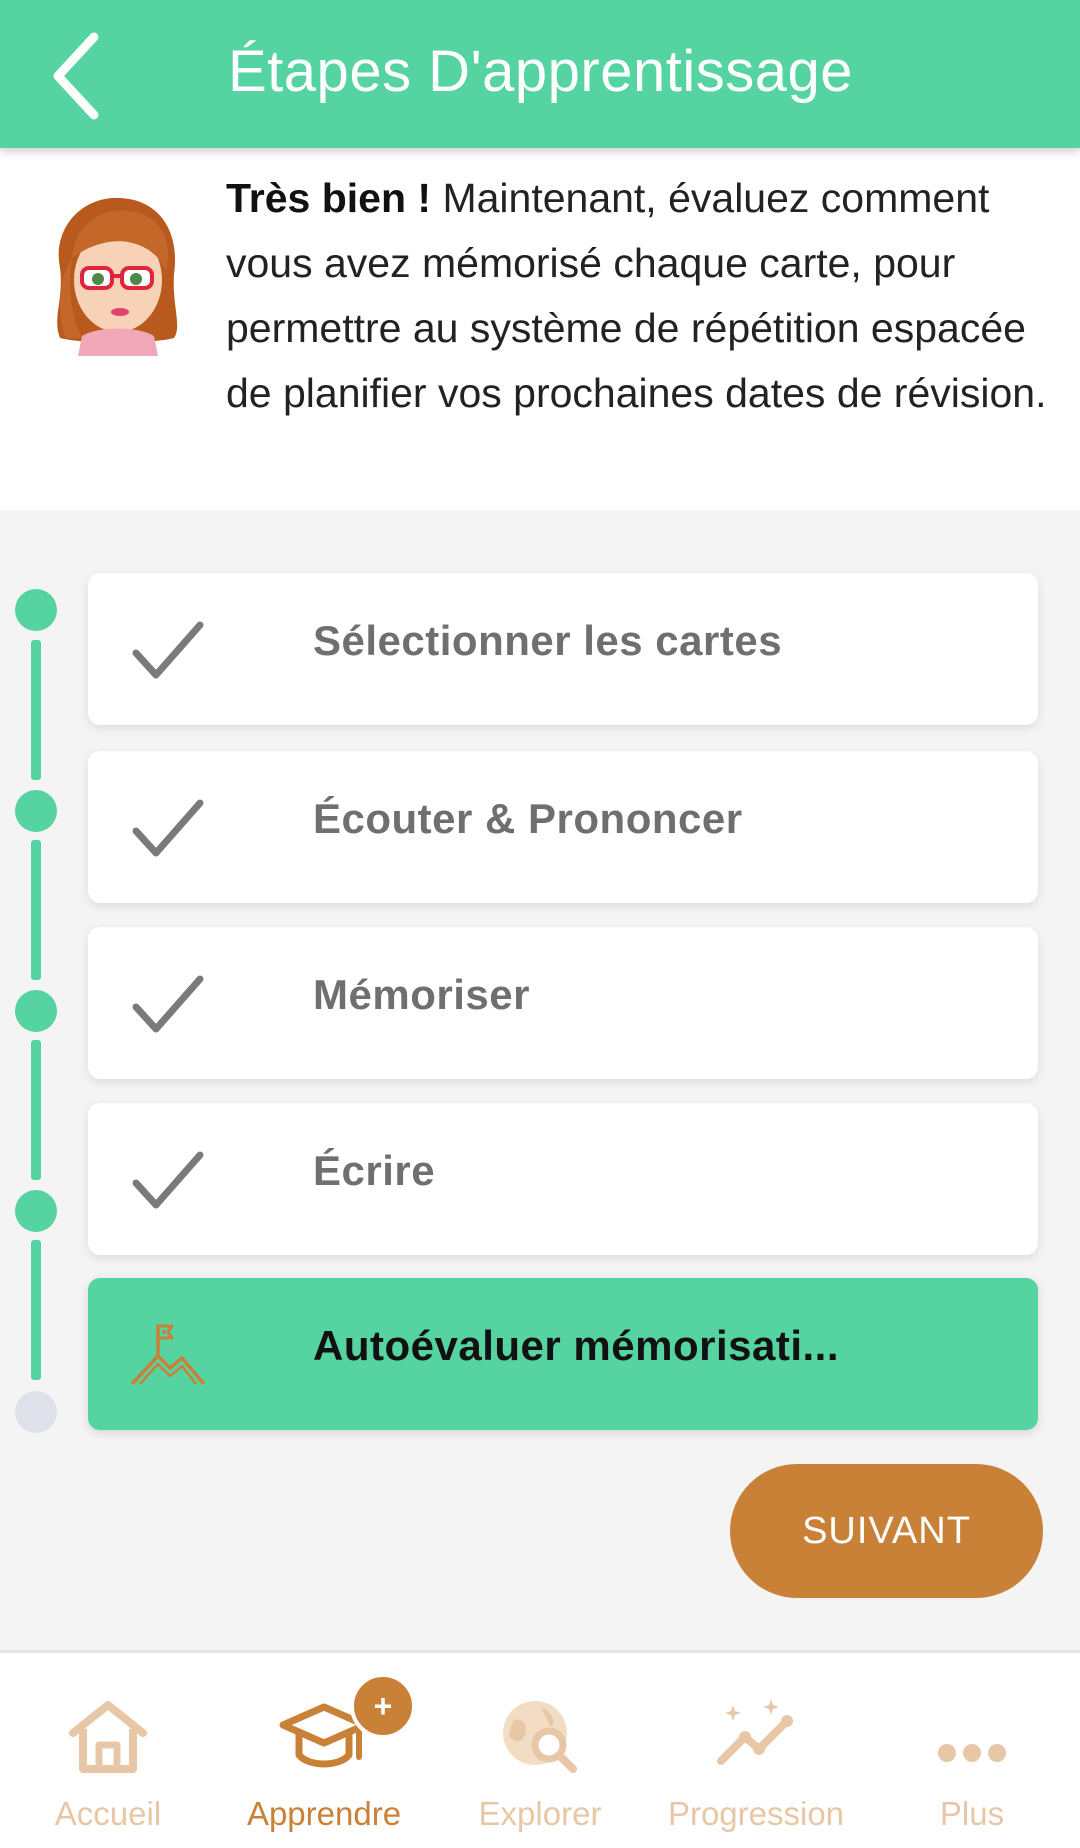 The image size is (1080, 1848). What do you see at coordinates (324, 1813) in the screenshot?
I see `nav-label: Apprendre` at bounding box center [324, 1813].